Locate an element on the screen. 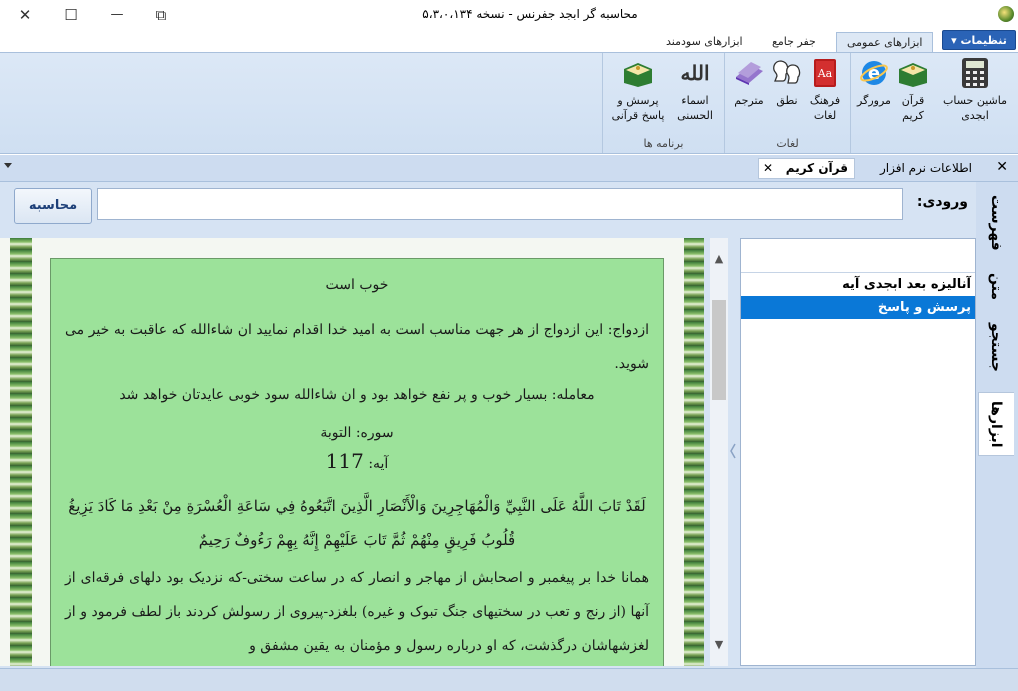 This screenshot has height=691, width=1018. settings-menu-button: ▾ تنظیمات is located at coordinates (979, 40).